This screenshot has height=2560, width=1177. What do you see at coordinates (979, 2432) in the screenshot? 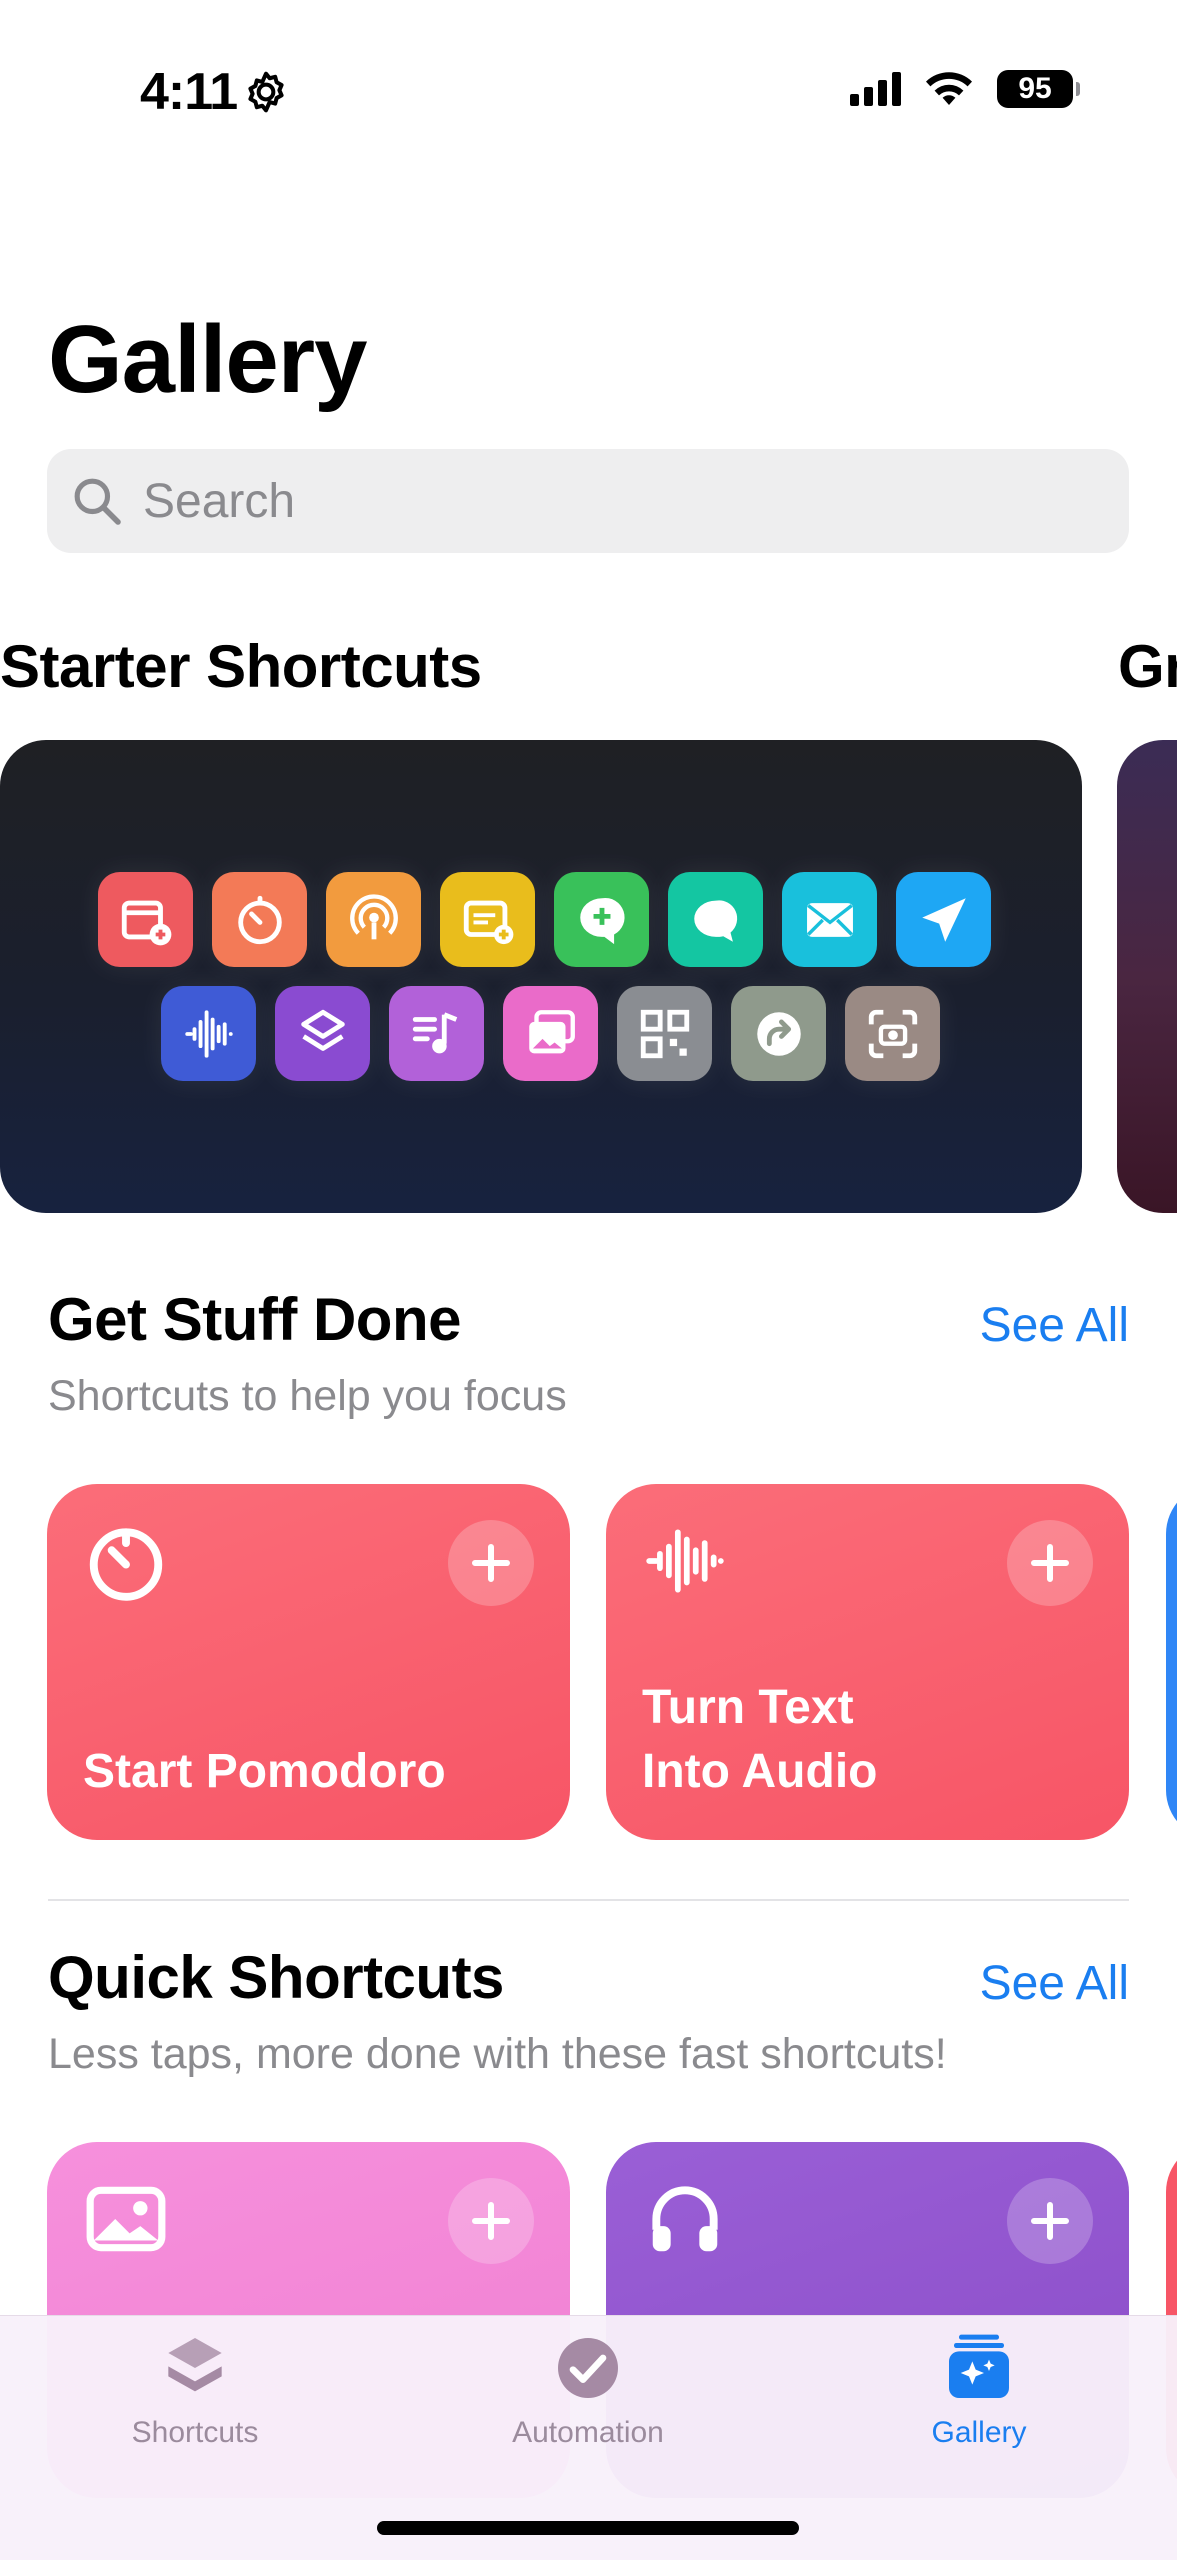
I see `tab-label: Gallery` at bounding box center [979, 2432].